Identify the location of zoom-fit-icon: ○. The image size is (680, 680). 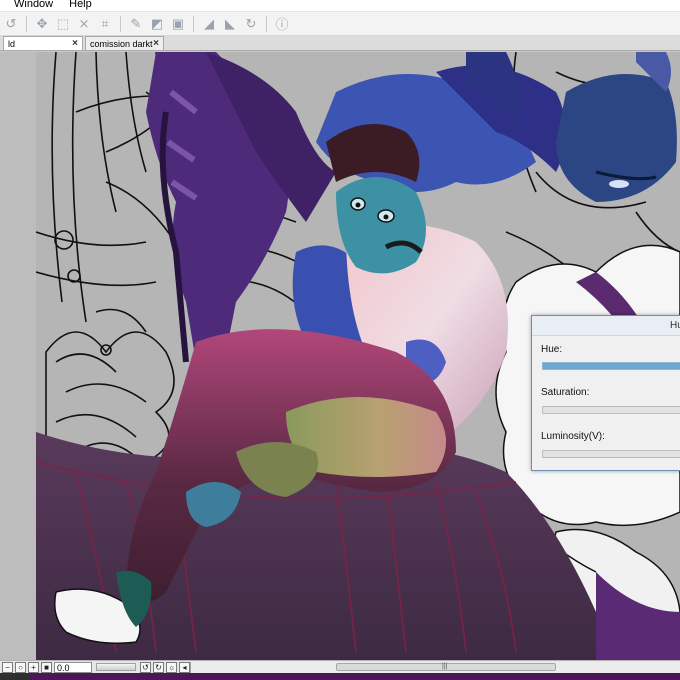
(20, 667).